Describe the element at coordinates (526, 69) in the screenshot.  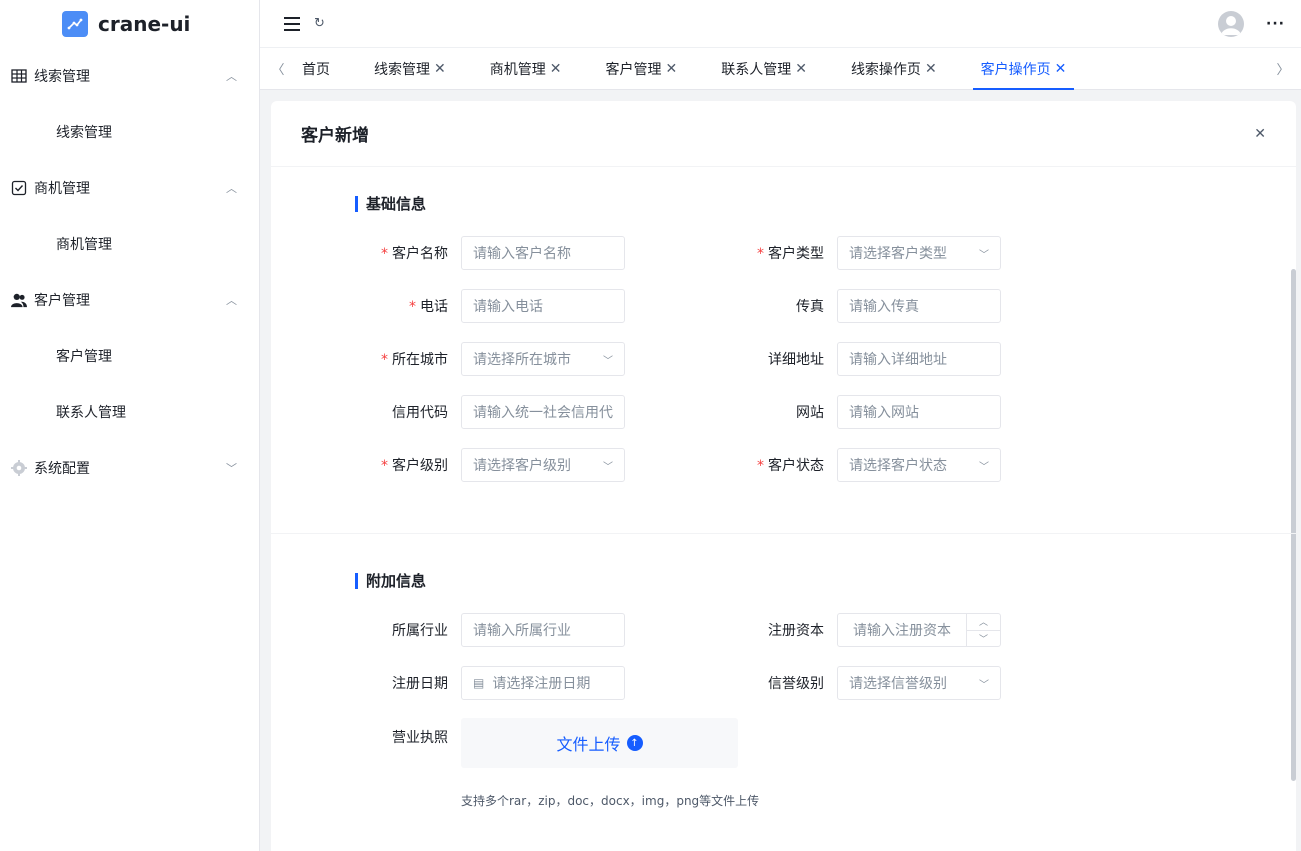
I see `tab-opportunities: 商机管理 ✕` at that location.